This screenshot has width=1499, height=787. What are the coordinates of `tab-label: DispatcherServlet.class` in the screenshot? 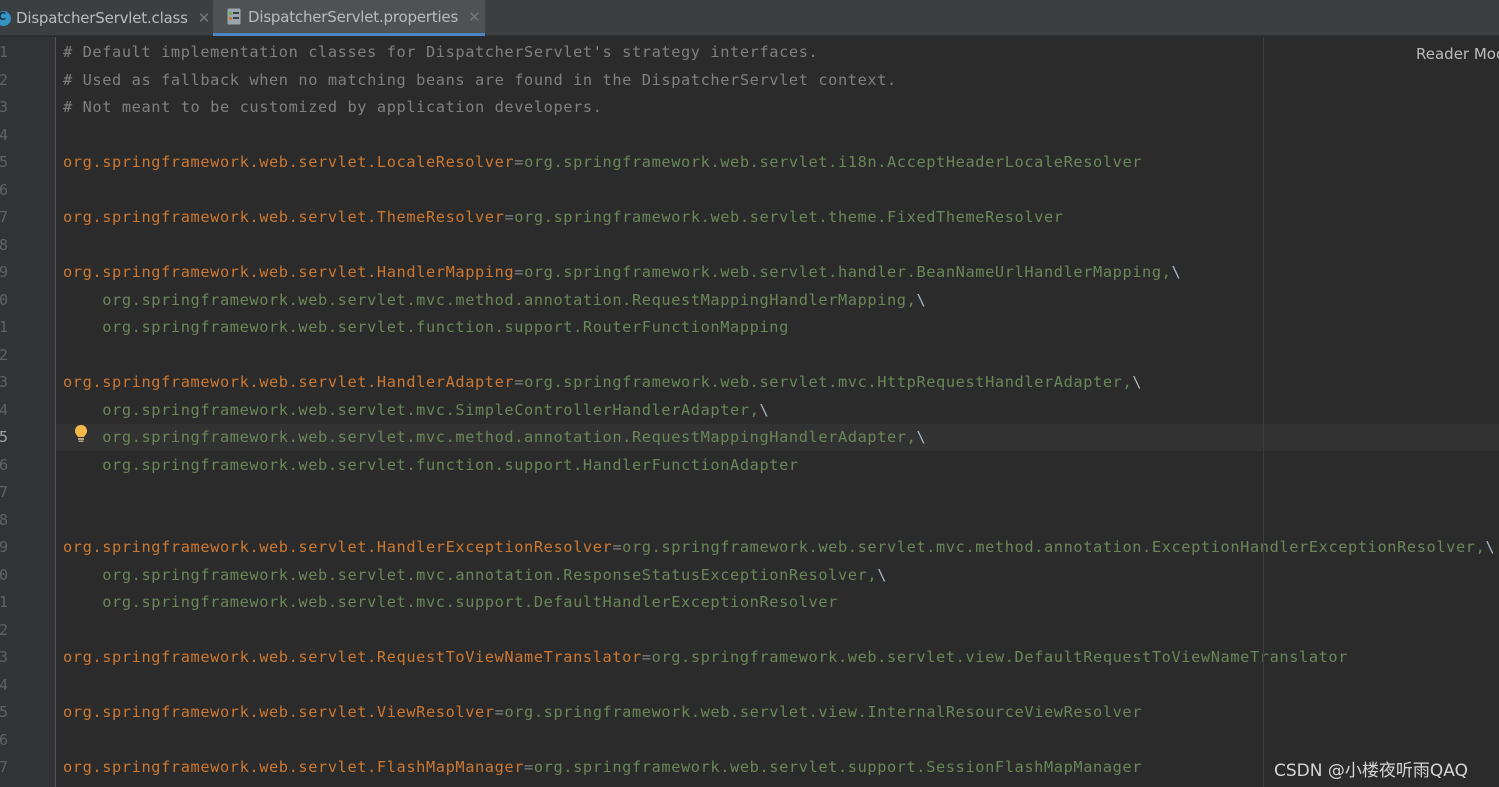 It's located at (102, 18).